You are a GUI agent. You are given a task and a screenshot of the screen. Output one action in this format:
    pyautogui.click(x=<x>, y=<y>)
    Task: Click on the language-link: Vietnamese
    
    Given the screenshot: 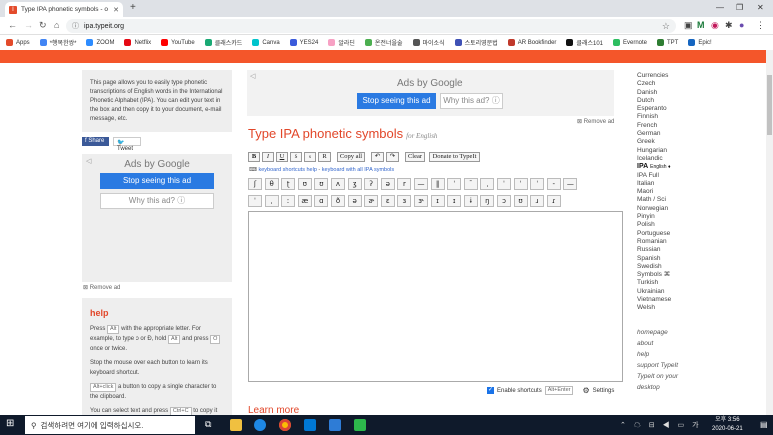 What is the action you would take?
    pyautogui.click(x=667, y=300)
    